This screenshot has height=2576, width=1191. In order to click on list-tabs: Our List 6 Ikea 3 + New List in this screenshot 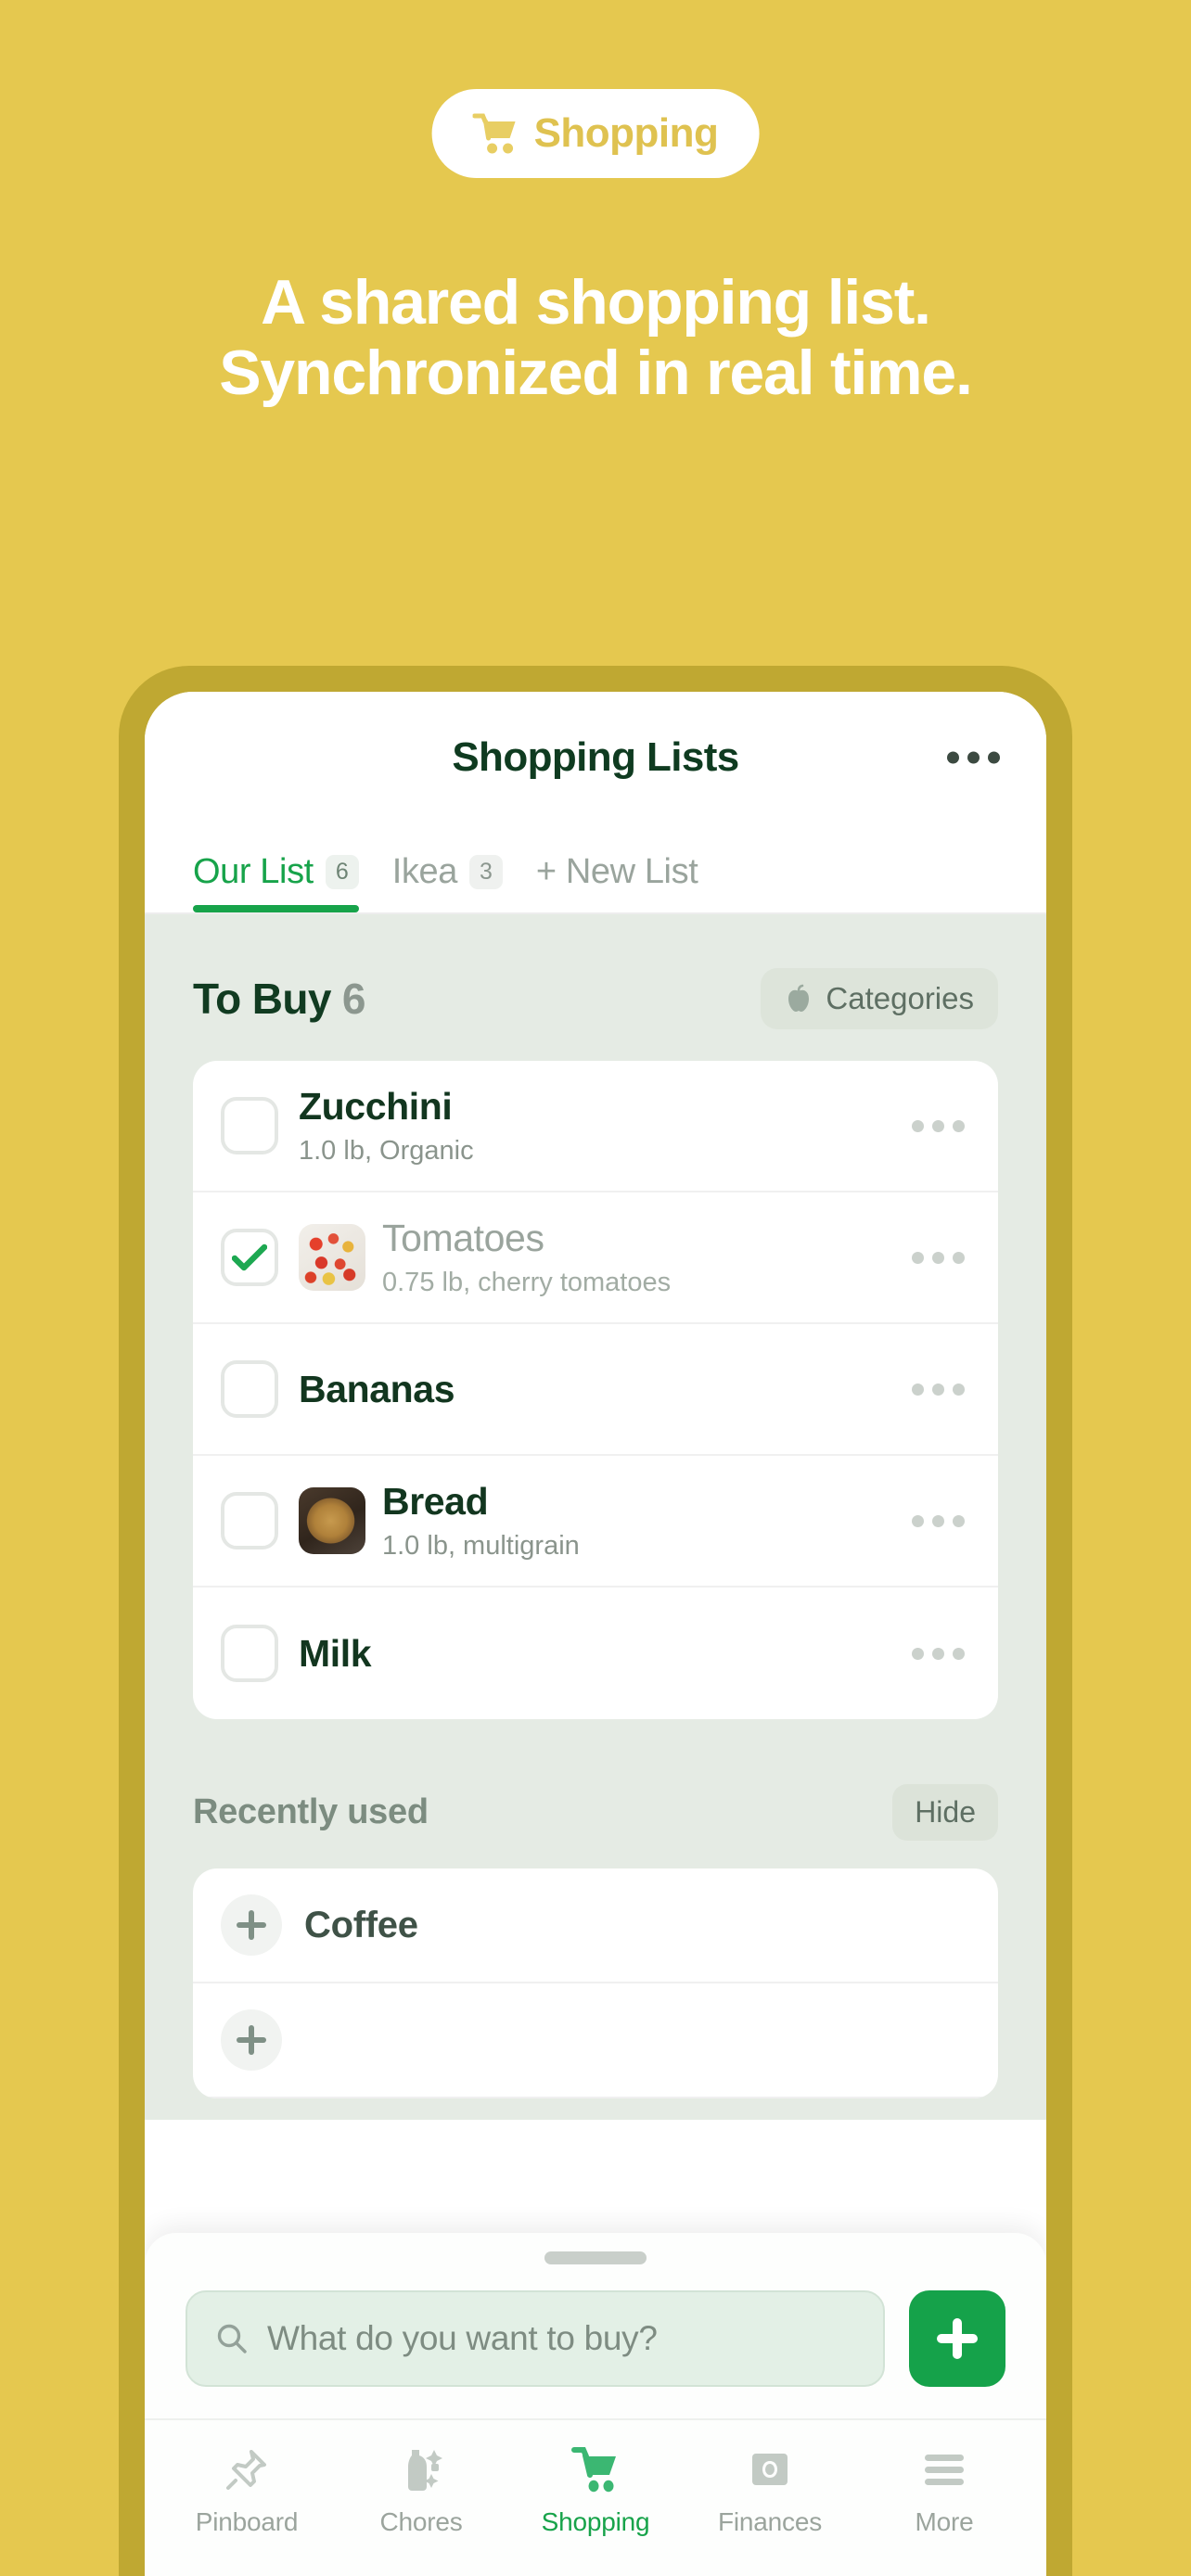, I will do `click(595, 867)`.